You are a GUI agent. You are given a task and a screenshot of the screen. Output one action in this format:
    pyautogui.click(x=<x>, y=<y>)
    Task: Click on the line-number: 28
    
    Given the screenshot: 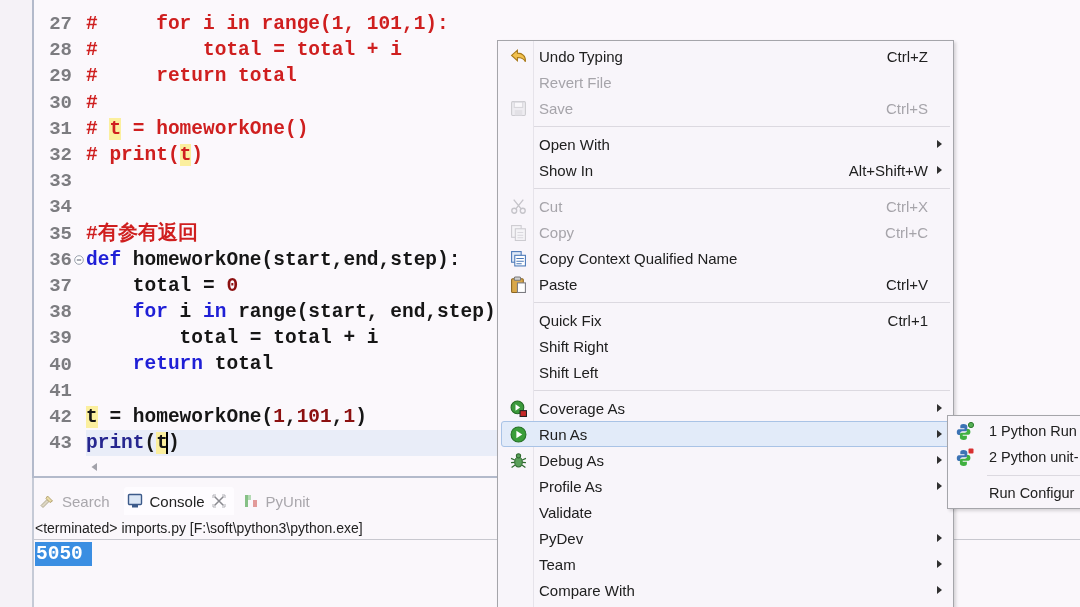 What is the action you would take?
    pyautogui.click(x=60, y=50)
    